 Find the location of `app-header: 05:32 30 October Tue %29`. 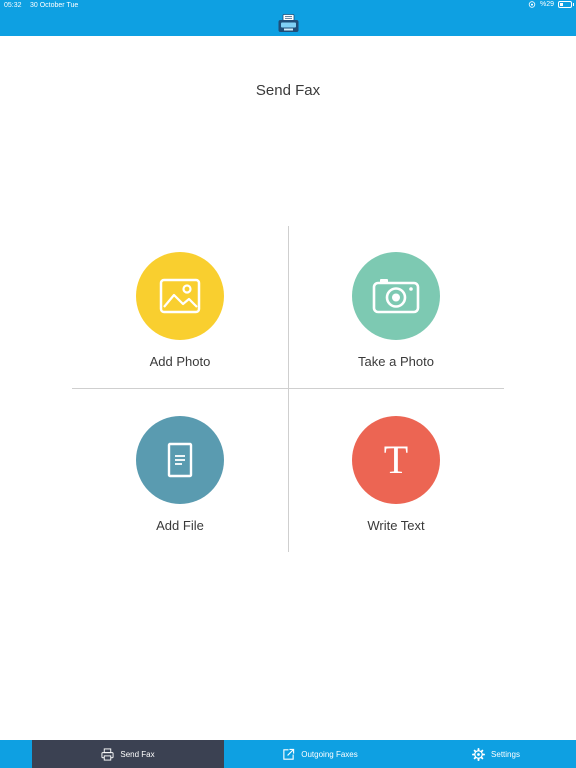

app-header: 05:32 30 October Tue %29 is located at coordinates (288, 18).